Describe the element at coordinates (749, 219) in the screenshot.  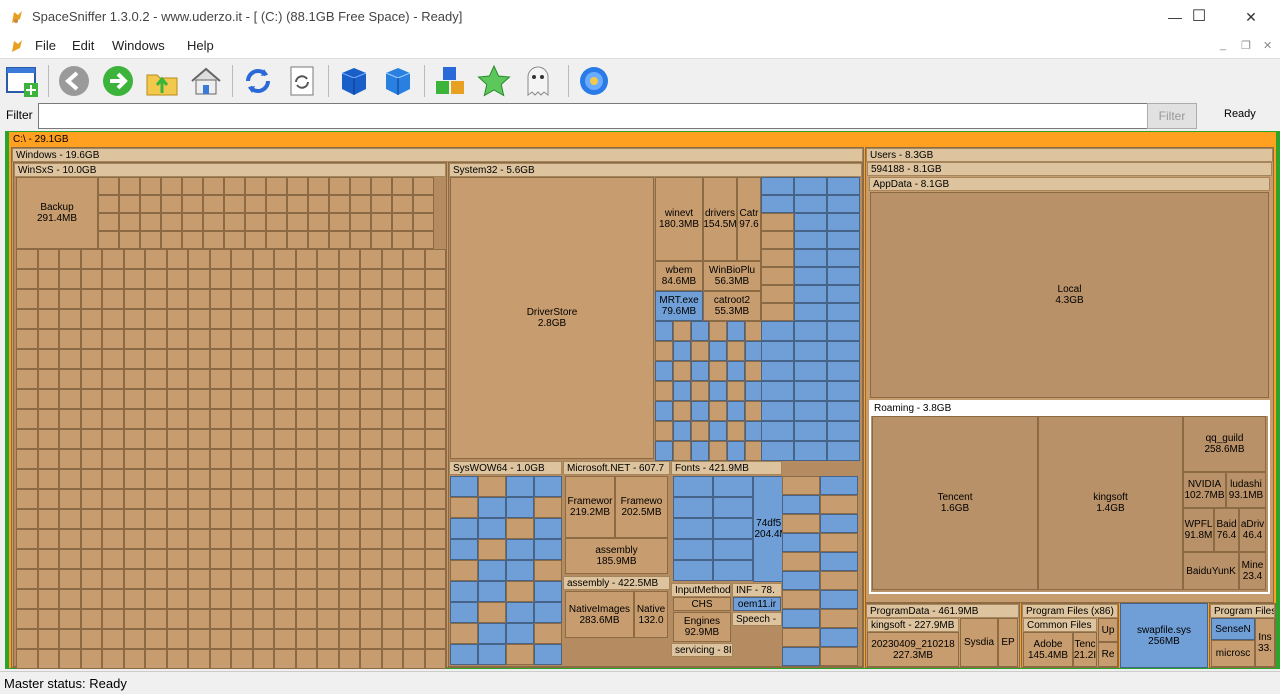
I see `catr-folder: Catr 97.6` at that location.